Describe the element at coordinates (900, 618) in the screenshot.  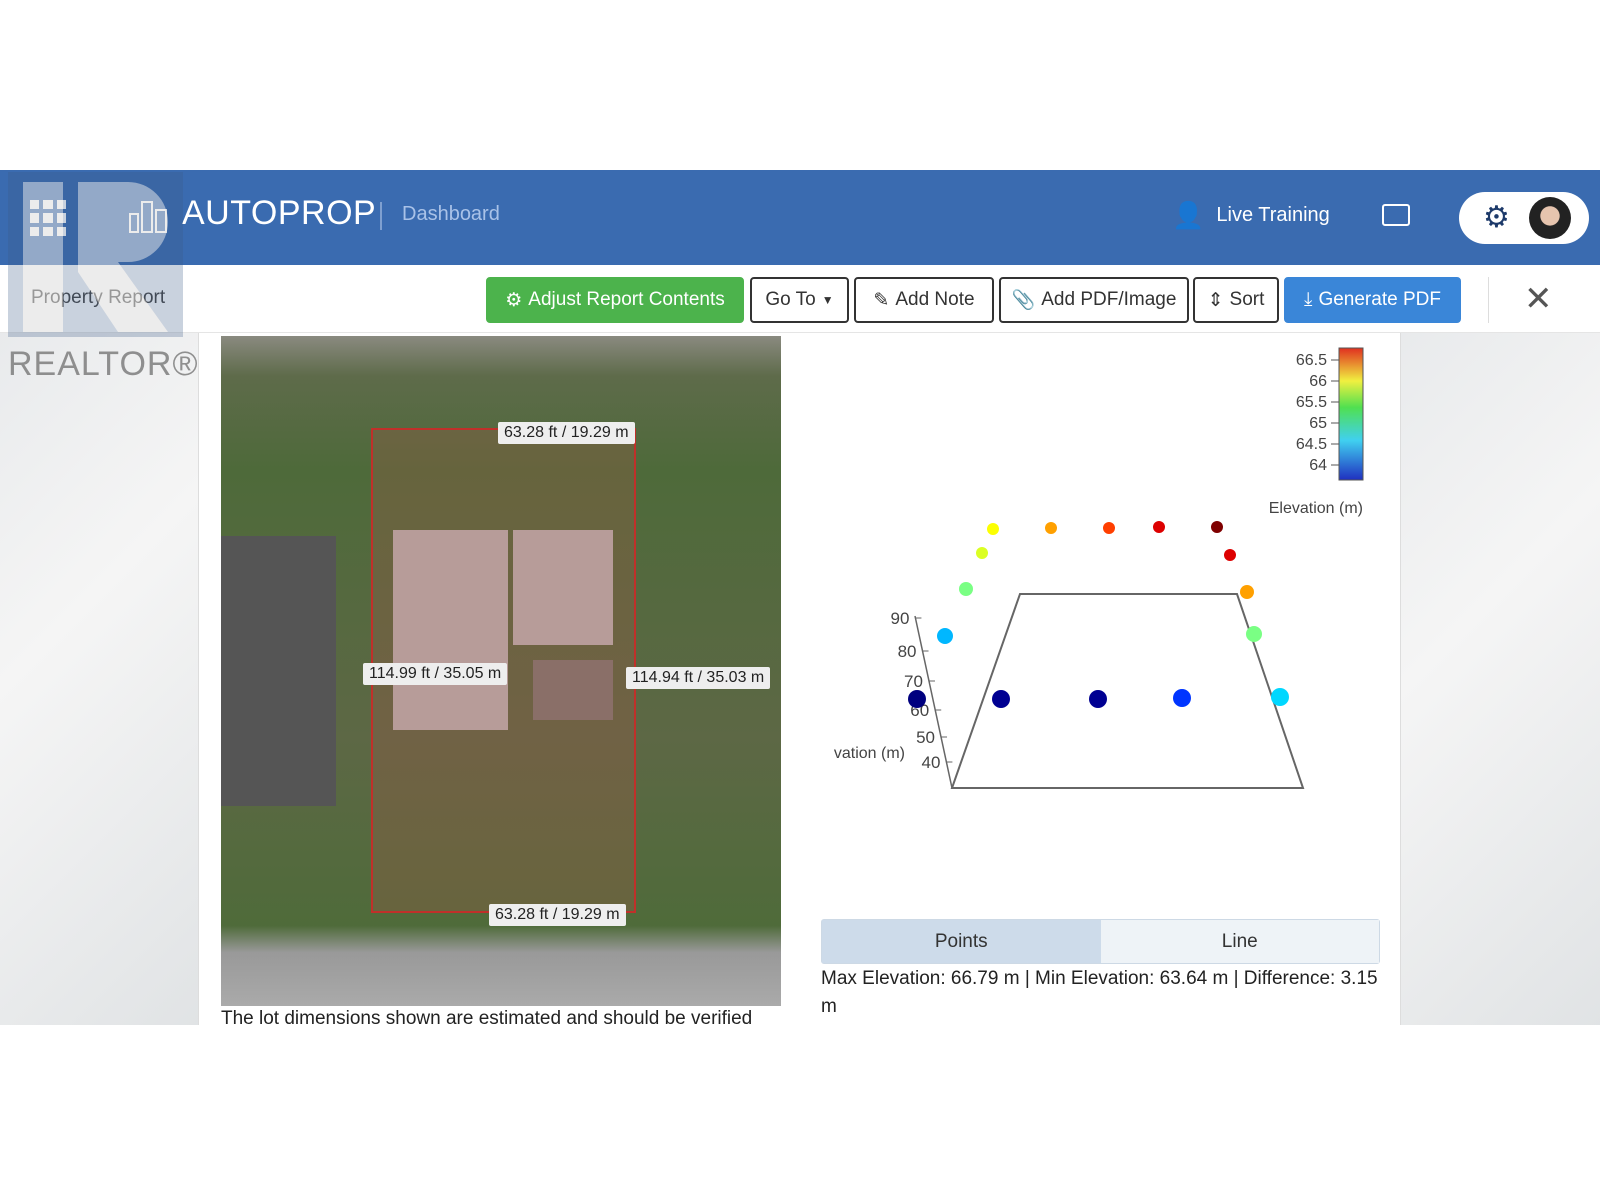
I see `z-tick-label: 90` at that location.